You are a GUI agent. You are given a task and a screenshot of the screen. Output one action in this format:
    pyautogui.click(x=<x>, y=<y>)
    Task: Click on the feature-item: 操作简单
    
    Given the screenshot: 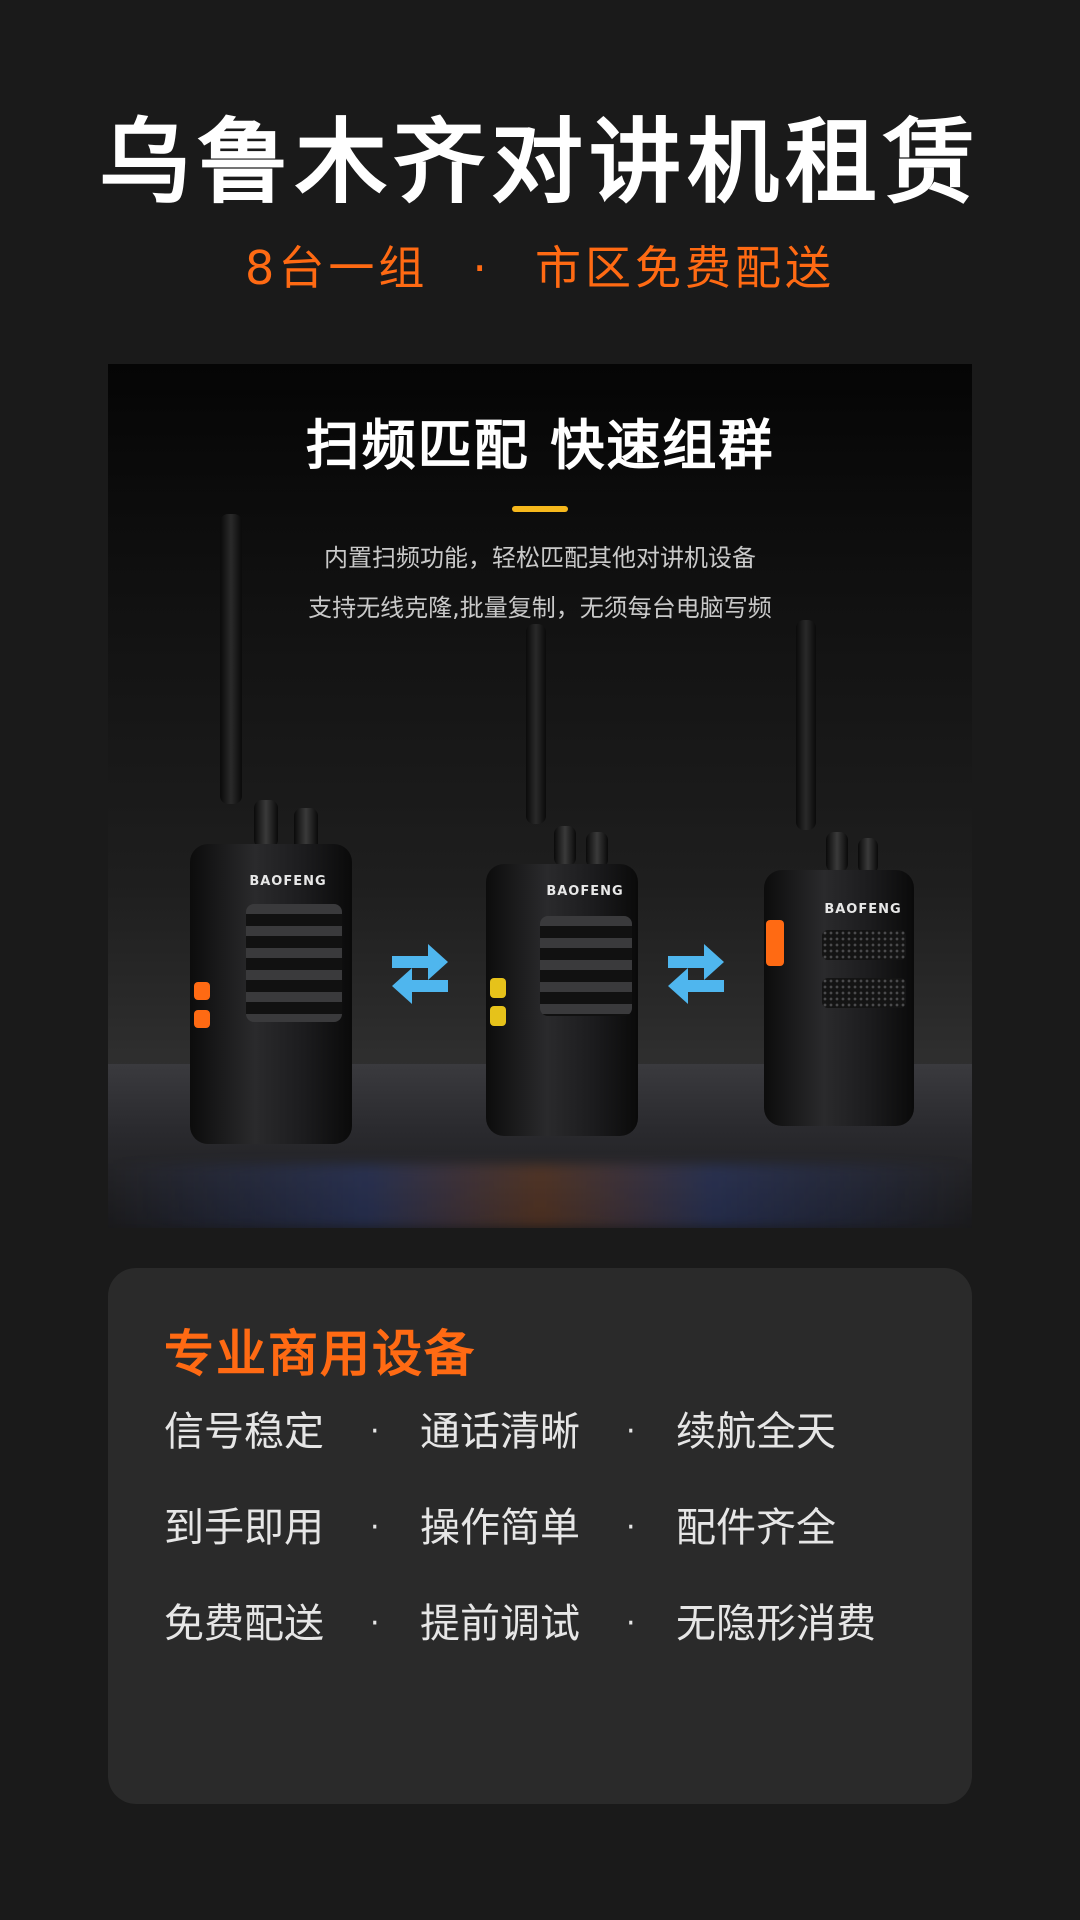 What is the action you would take?
    pyautogui.click(x=500, y=1528)
    